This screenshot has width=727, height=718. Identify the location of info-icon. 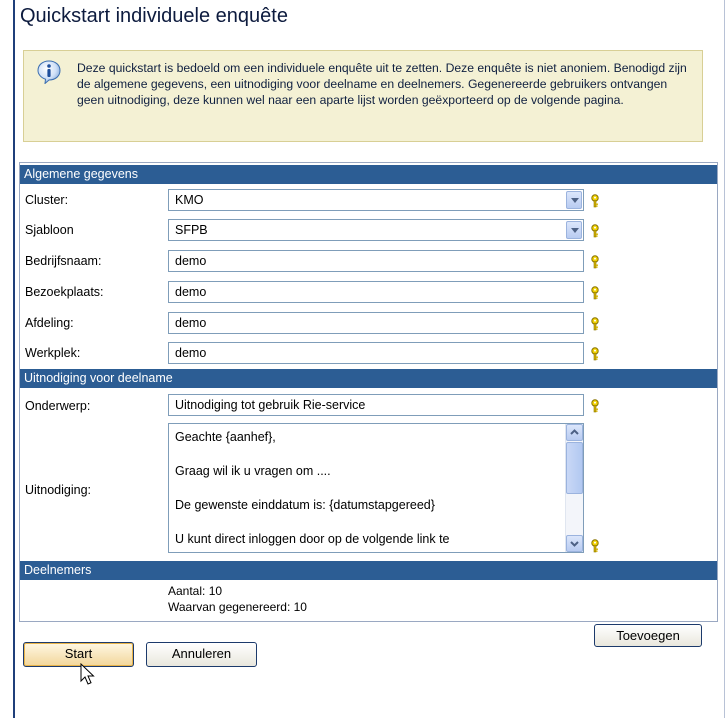
(49, 72).